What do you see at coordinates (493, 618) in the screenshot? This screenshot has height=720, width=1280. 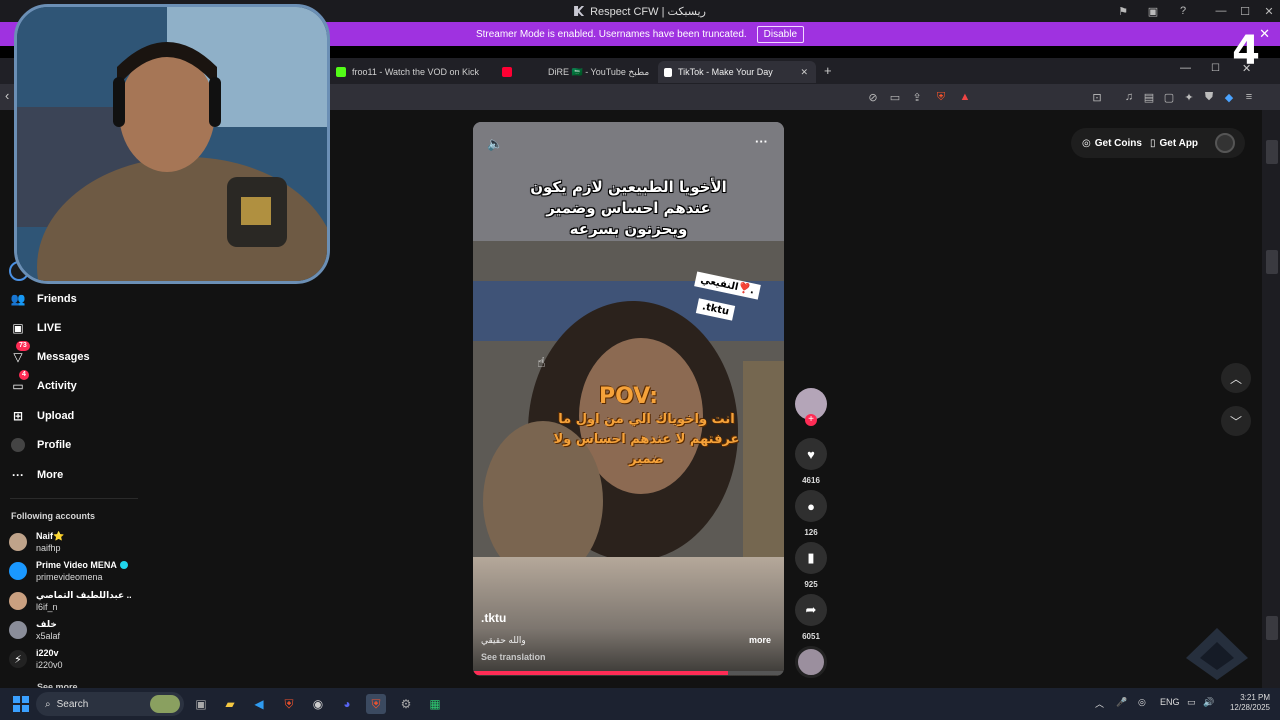 I see `video-author: .tktu` at bounding box center [493, 618].